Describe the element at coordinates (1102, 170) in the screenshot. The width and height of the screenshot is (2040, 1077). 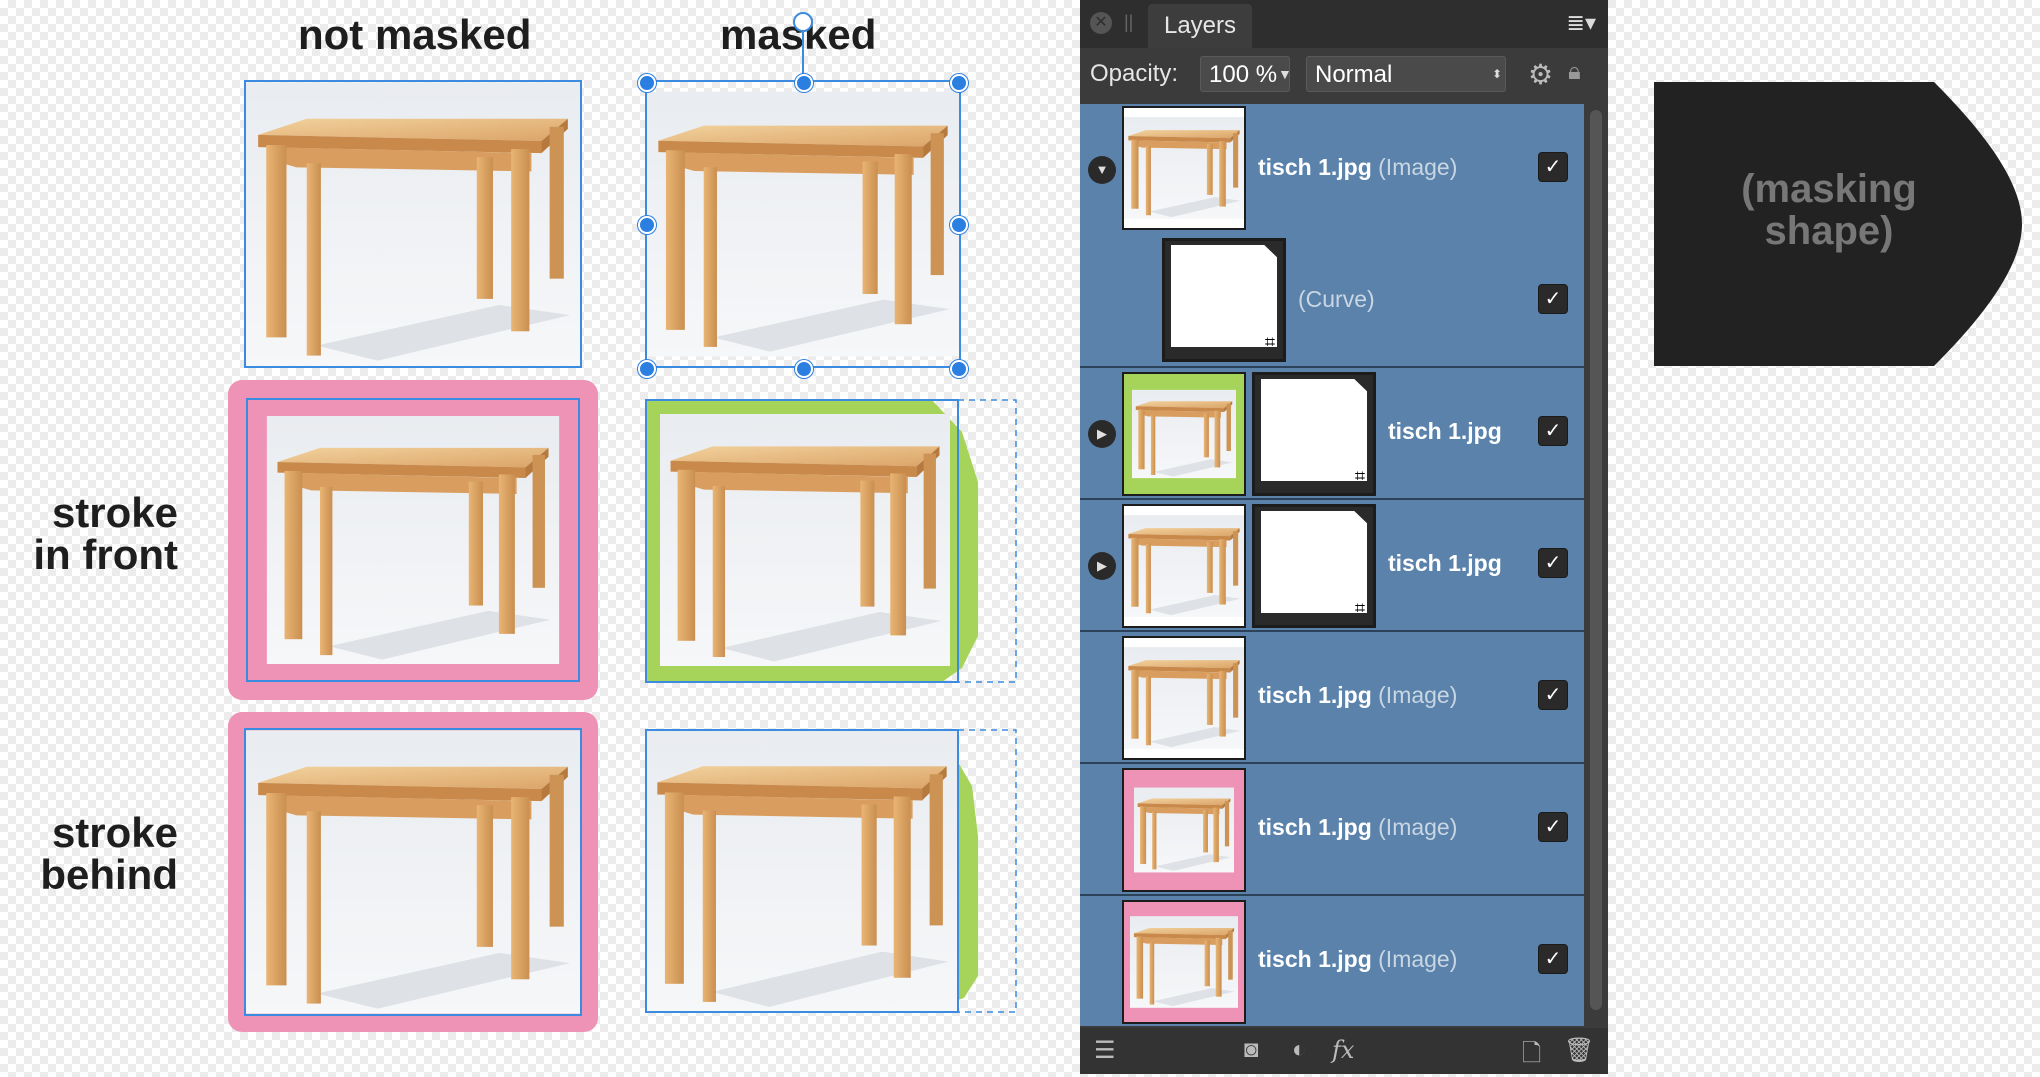
I see `expand-triangle-down-icon: ▼` at that location.